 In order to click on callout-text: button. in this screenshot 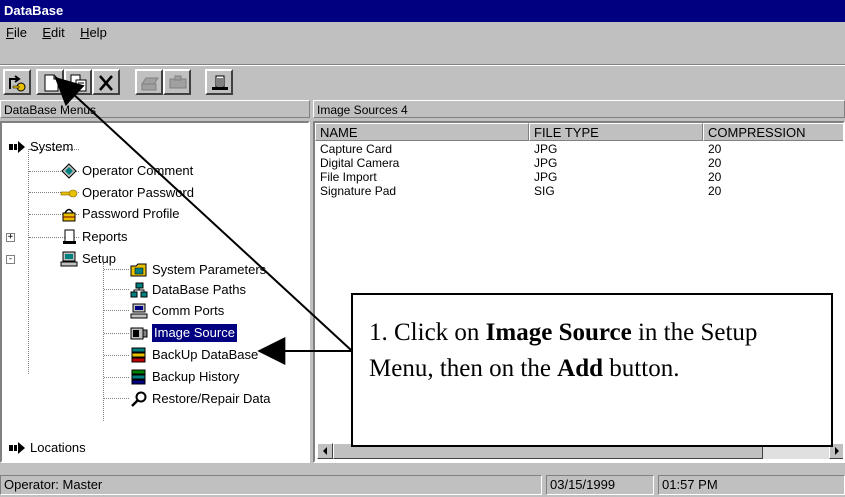, I will do `click(641, 368)`.